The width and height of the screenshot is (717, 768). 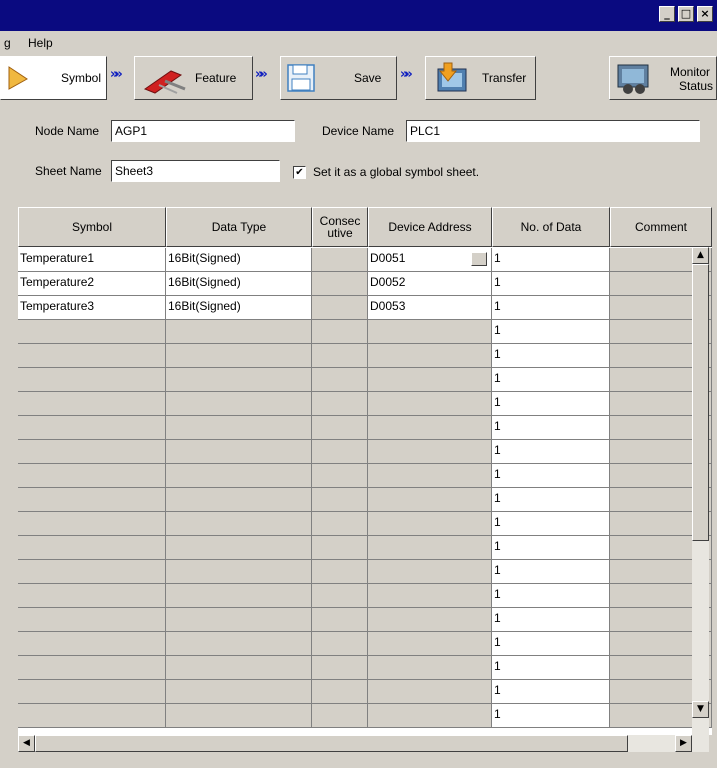 I want to click on scroll-down-button: ▼, so click(x=700, y=709).